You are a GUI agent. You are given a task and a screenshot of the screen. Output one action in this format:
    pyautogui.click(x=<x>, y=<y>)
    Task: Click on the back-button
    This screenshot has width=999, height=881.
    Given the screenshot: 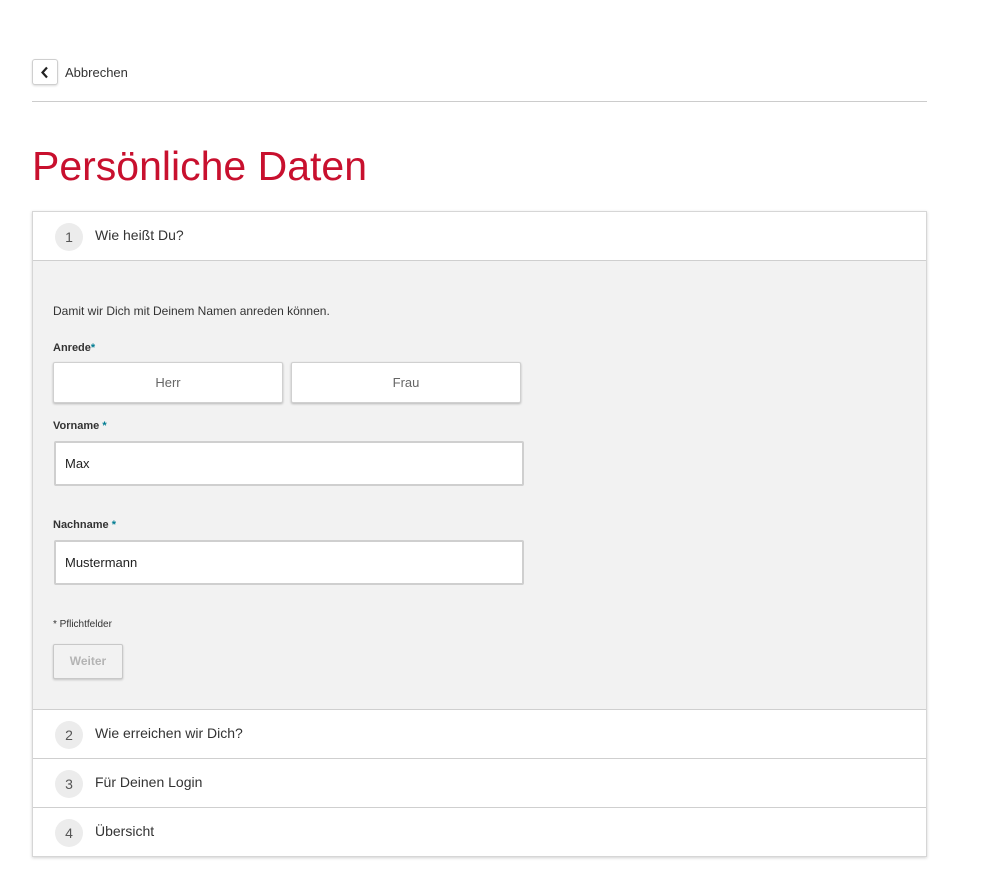 What is the action you would take?
    pyautogui.click(x=45, y=72)
    